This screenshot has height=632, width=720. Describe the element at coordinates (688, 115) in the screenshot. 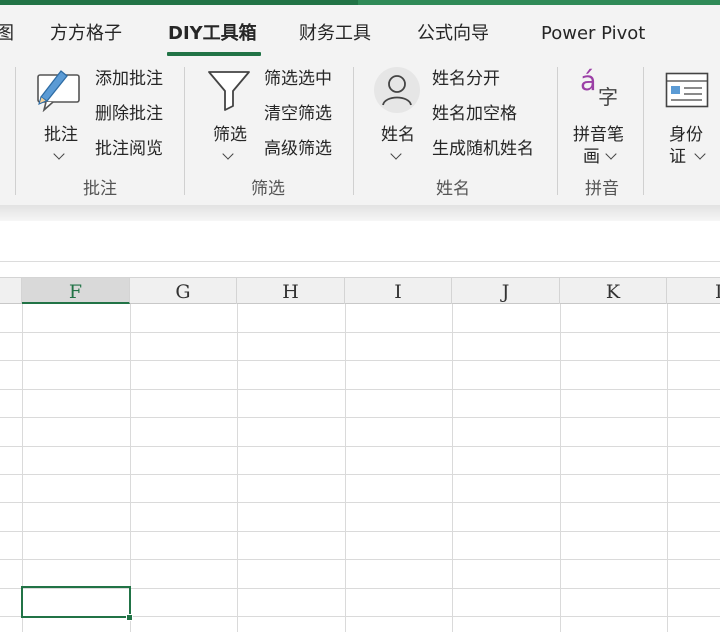

I see `id-card-big-button: 身份 证` at that location.